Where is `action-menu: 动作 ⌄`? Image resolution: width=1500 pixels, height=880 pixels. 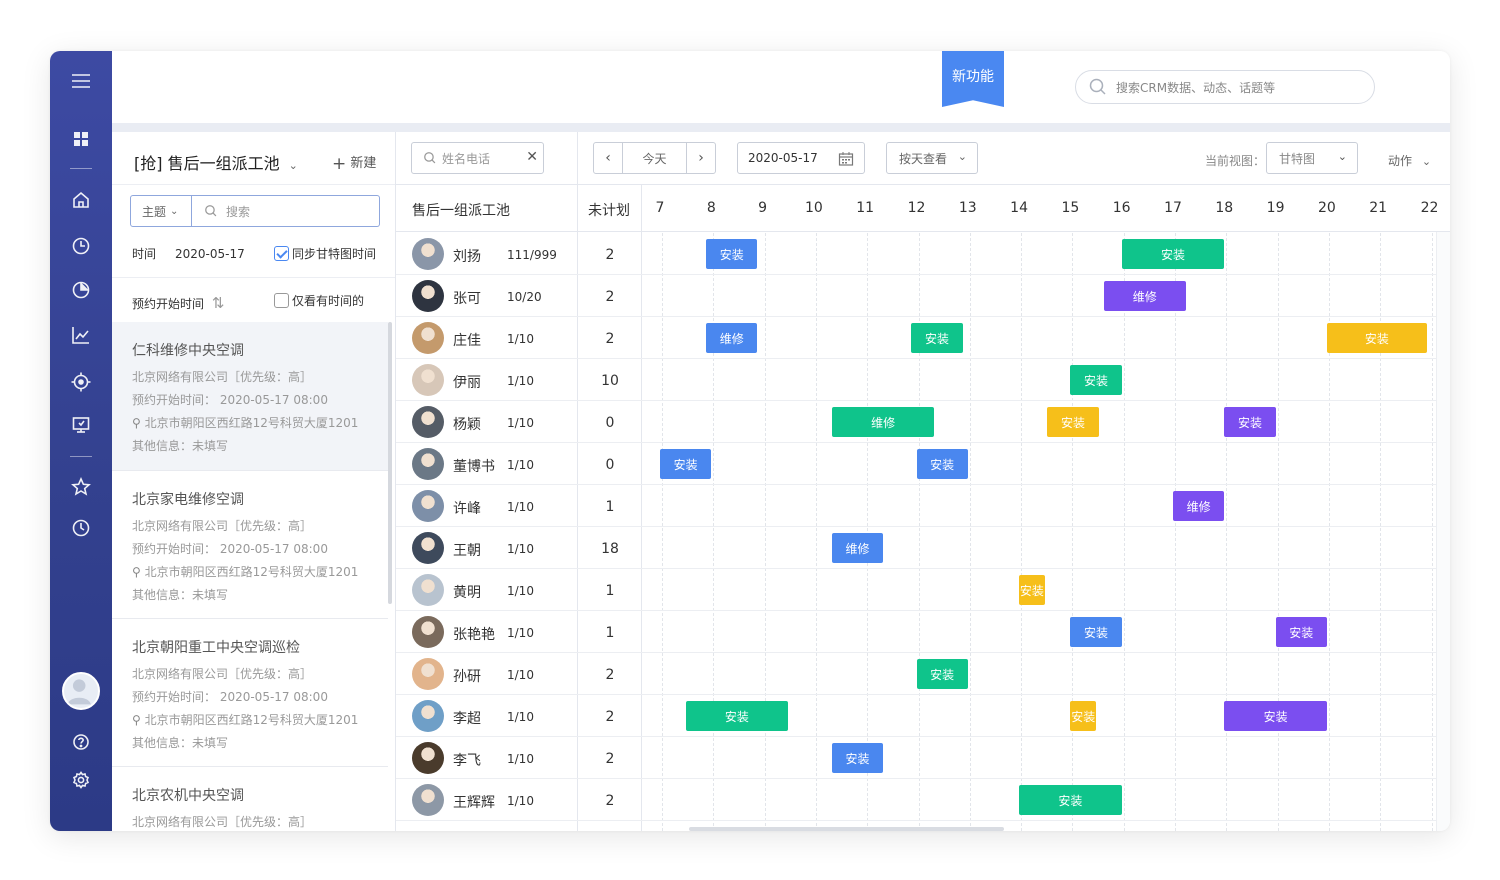 action-menu: 动作 ⌄ is located at coordinates (1409, 160).